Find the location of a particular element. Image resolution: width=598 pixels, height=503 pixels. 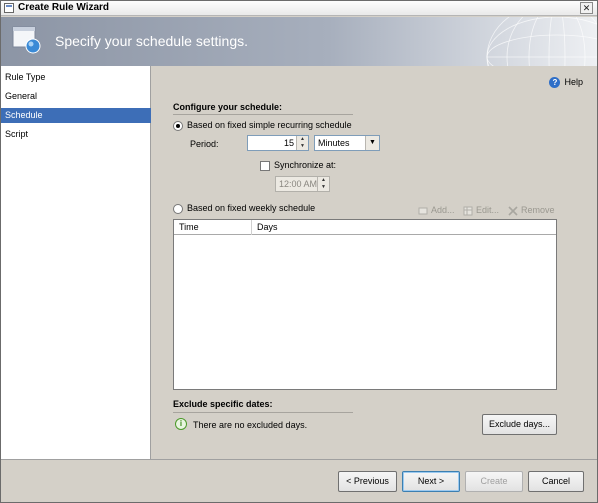

sync-time-stepper: 12:00 AM ▲ ▼ is located at coordinates (302, 184).